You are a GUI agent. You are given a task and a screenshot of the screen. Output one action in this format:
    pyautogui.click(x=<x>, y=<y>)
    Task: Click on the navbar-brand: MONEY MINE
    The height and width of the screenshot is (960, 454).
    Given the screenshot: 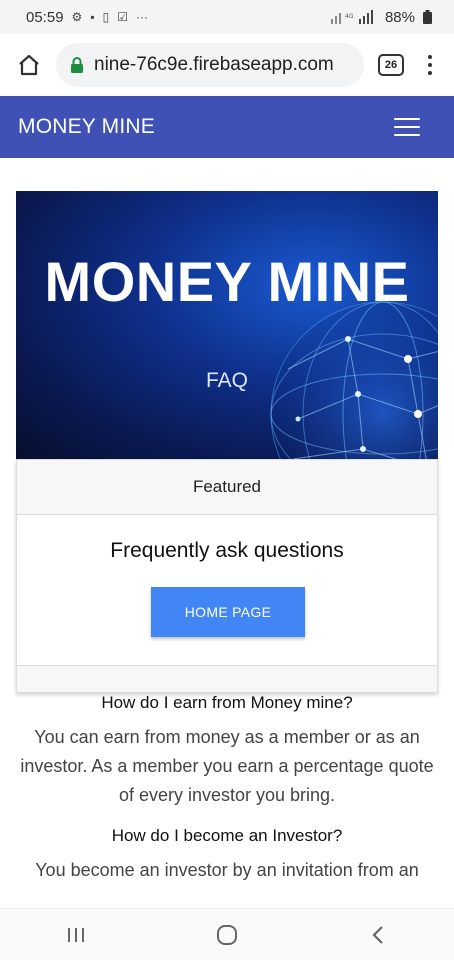 What is the action you would take?
    pyautogui.click(x=86, y=127)
    